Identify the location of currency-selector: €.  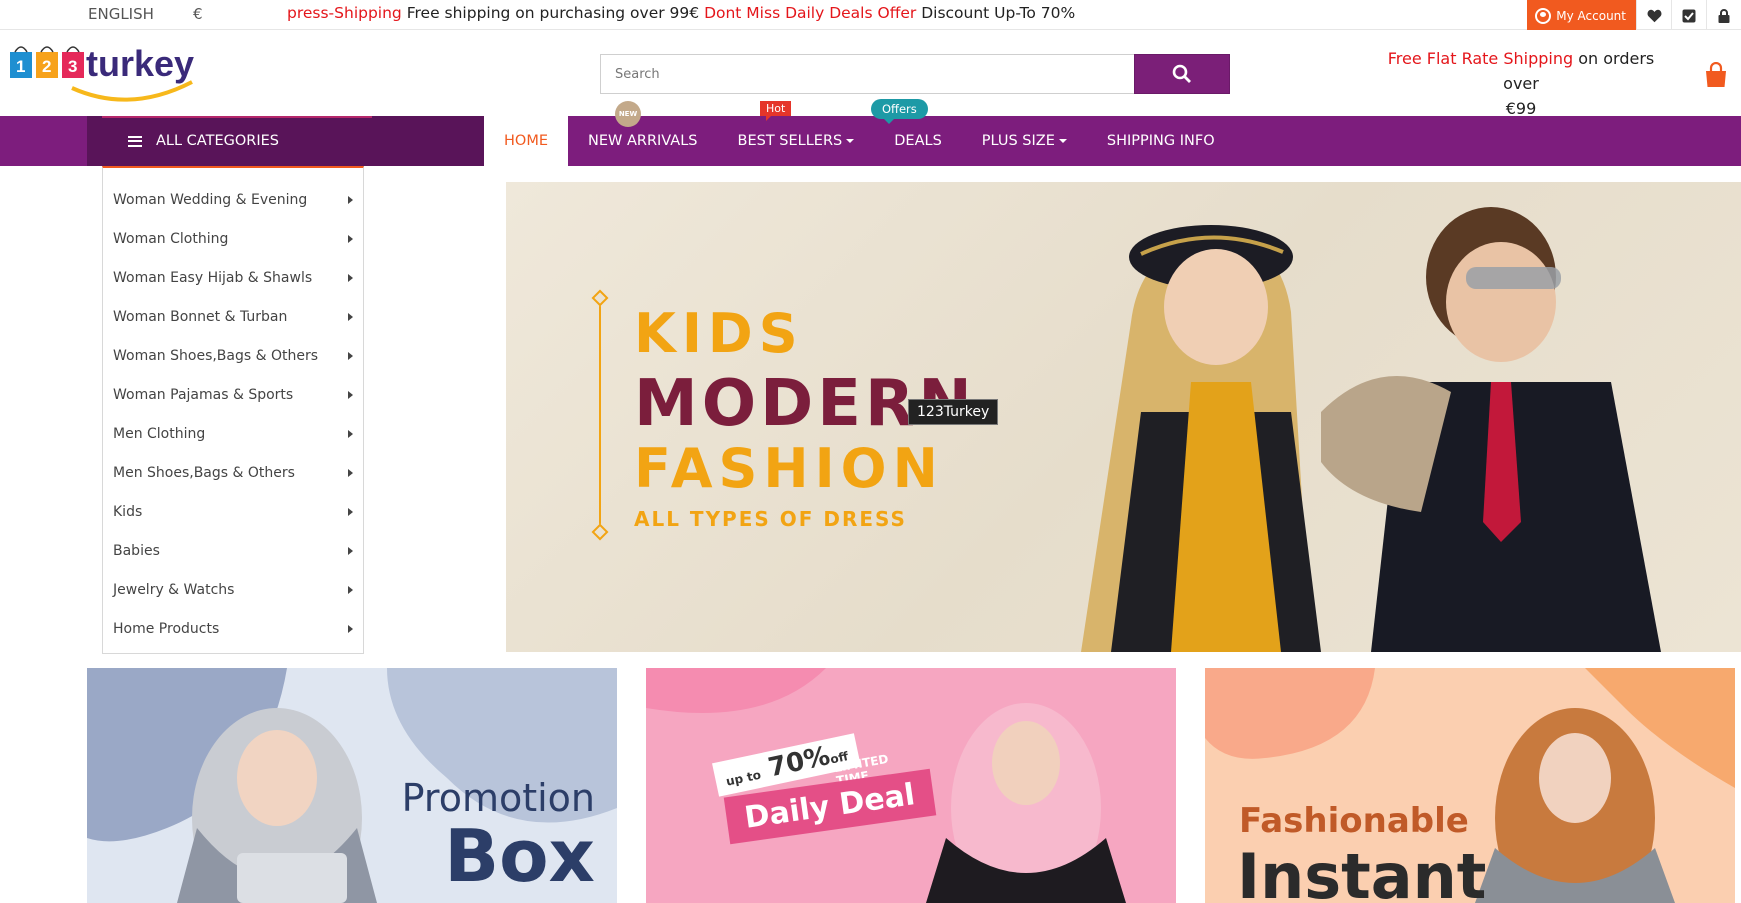
(198, 14).